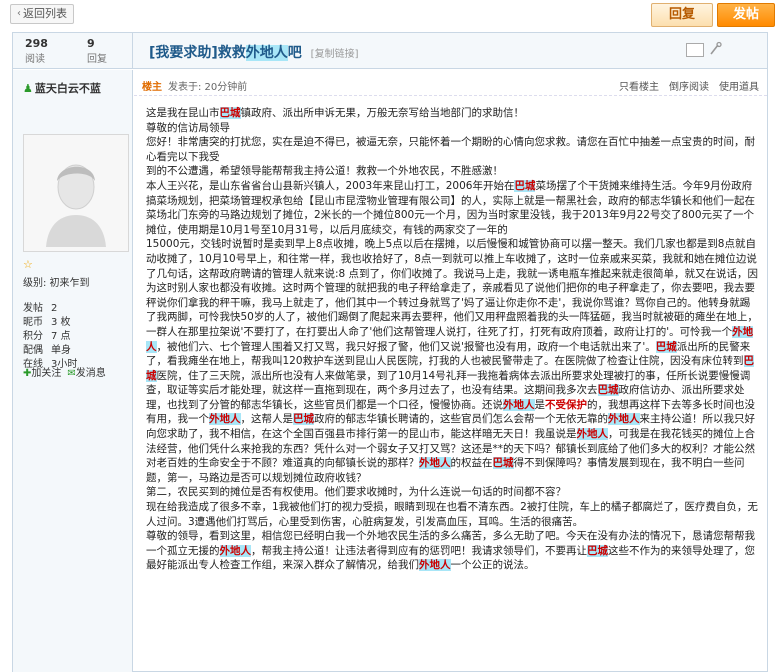 This screenshot has width=780, height=672. What do you see at coordinates (28, 88) in the screenshot?
I see `user-icon: ♟` at bounding box center [28, 88].